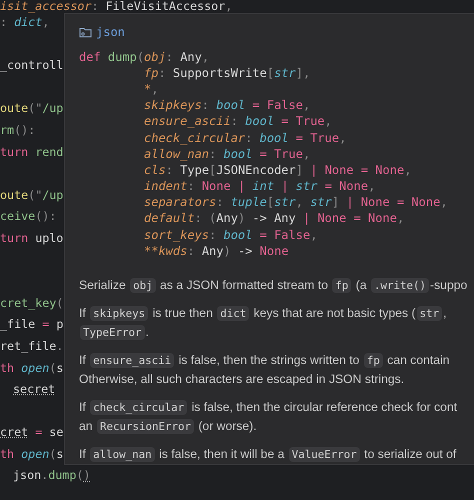 This screenshot has height=500, width=474. I want to click on code-line: ret_file., so click(32, 346).